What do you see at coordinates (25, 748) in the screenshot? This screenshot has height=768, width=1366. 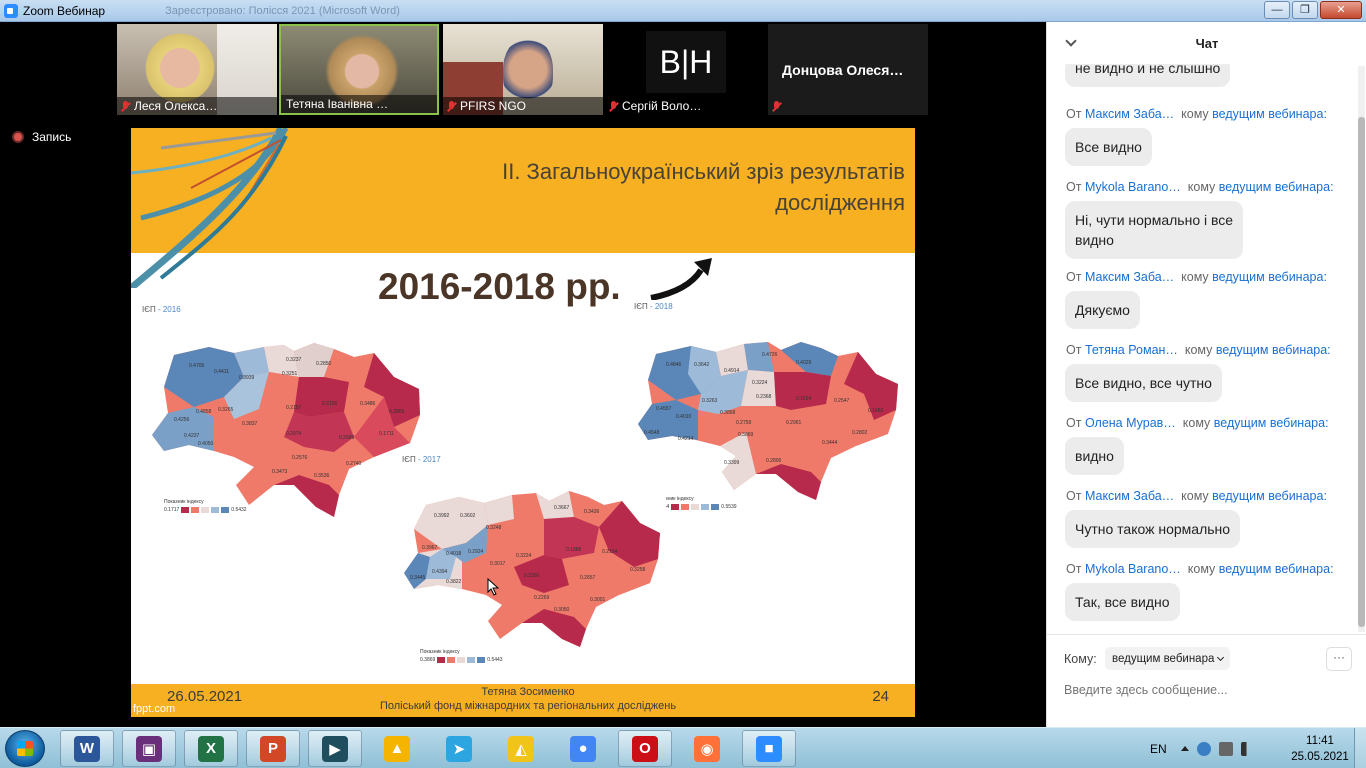 I see `start-button` at bounding box center [25, 748].